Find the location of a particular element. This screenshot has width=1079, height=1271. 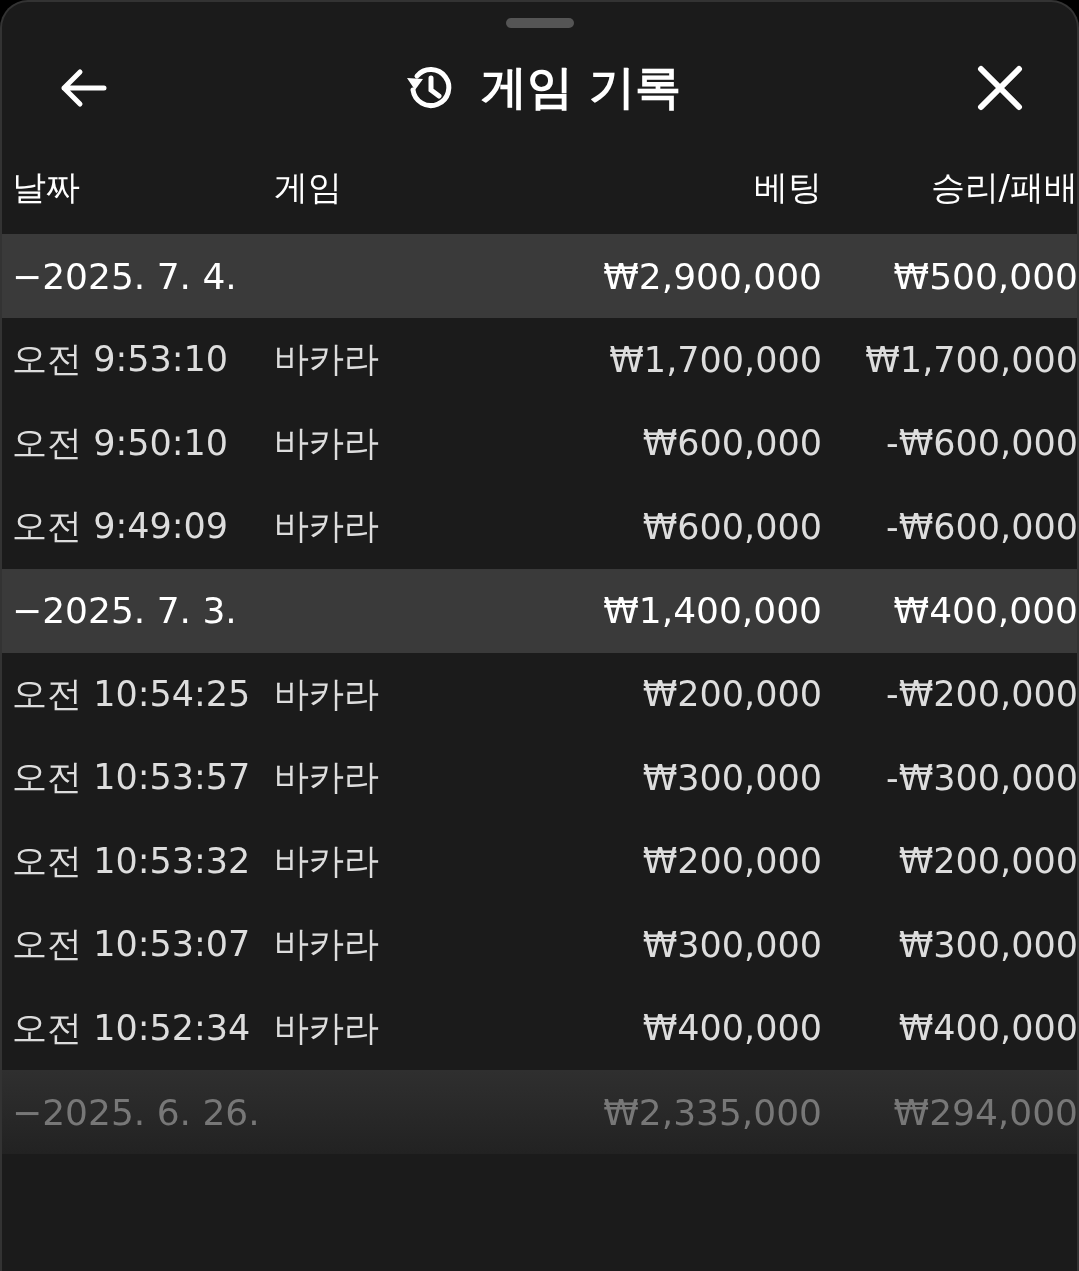

time-cell-text: 오전 9:50:10 is located at coordinates (121, 443).